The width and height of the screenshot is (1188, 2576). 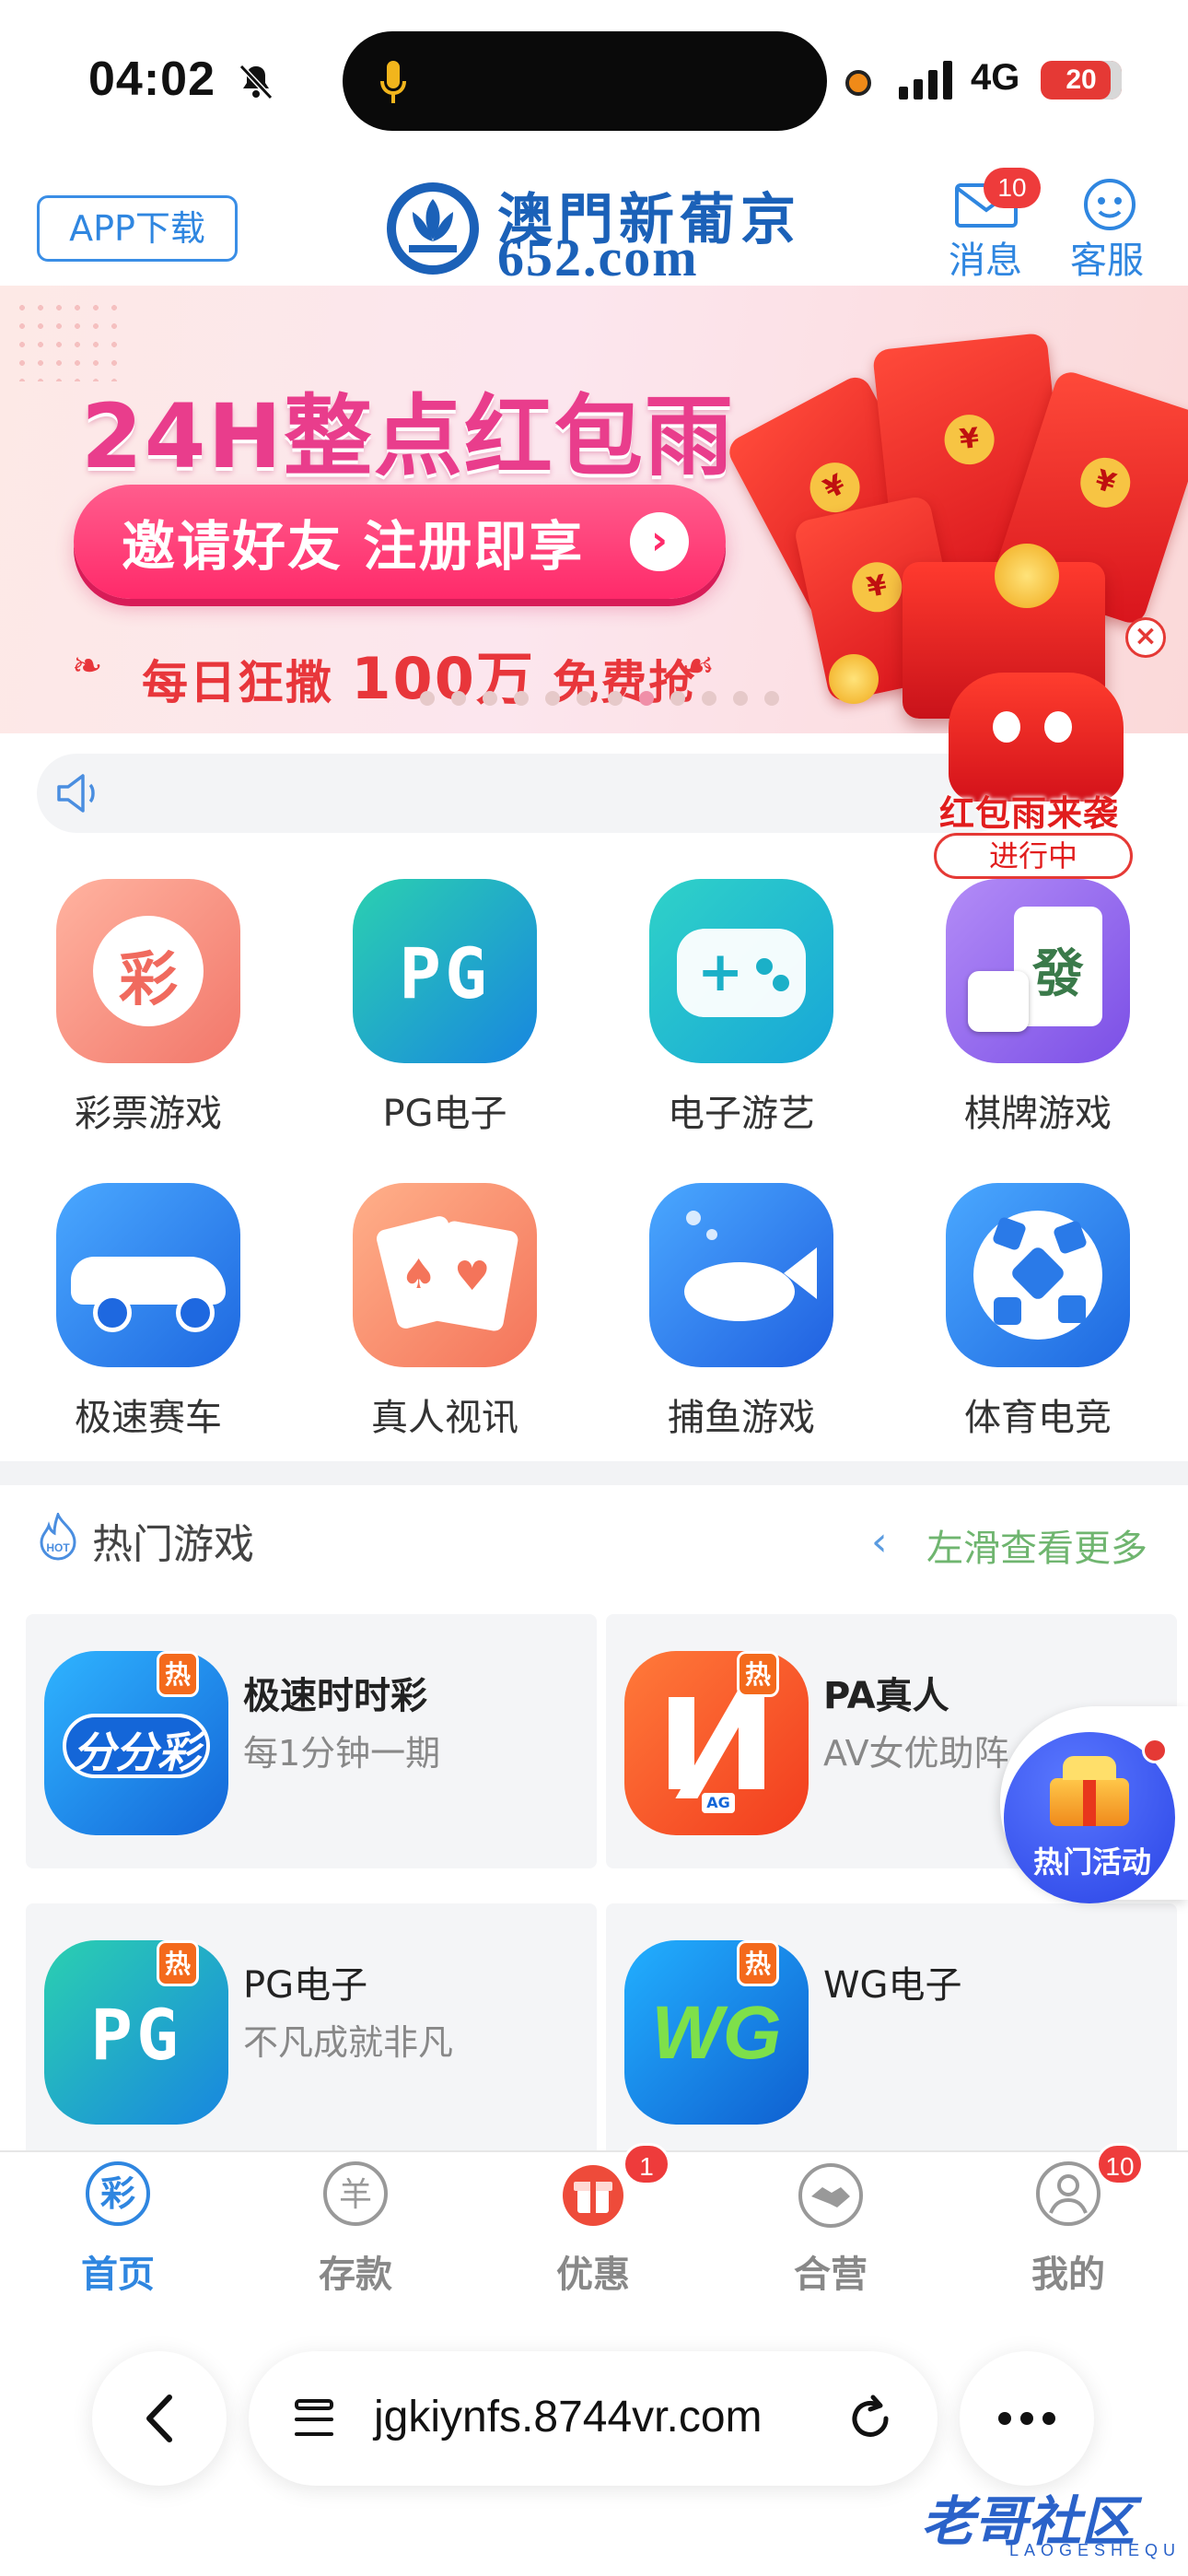 I want to click on handshake-icon, so click(x=830, y=2195).